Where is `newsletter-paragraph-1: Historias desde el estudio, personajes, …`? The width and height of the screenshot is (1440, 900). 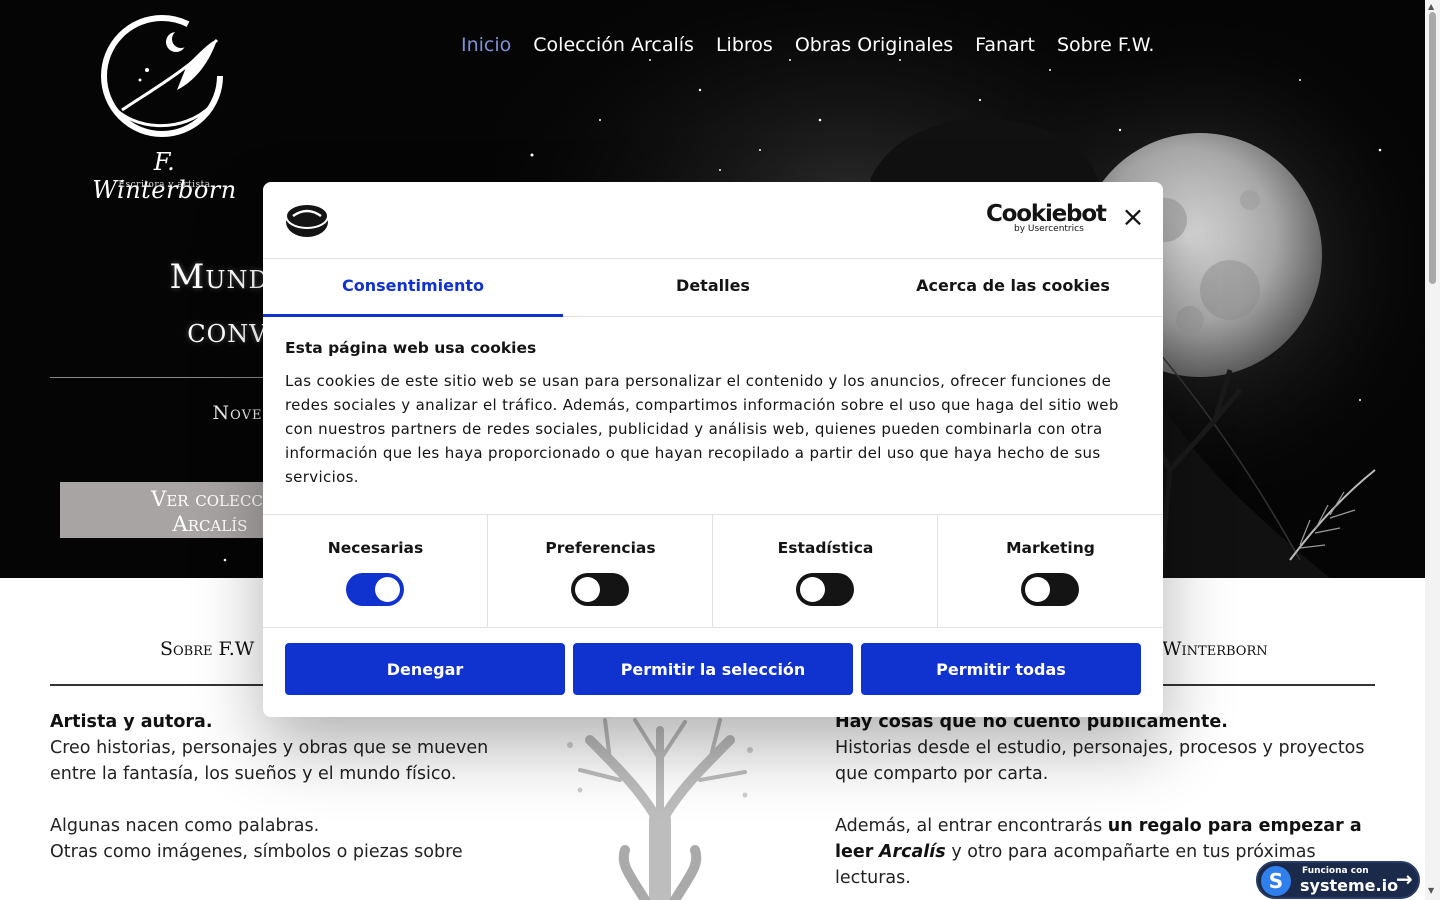
newsletter-paragraph-1: Historias desde el estudio, personajes, … is located at coordinates (1100, 761).